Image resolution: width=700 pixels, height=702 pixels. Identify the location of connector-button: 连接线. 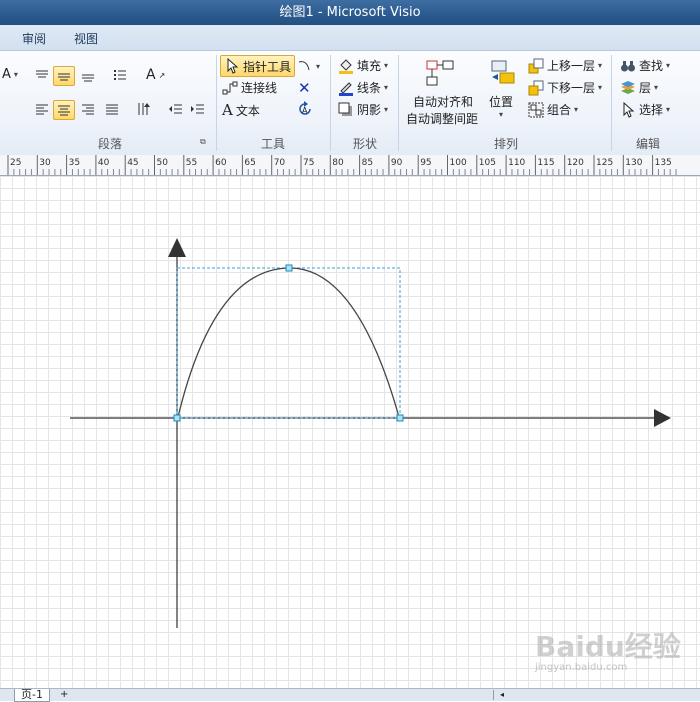
(249, 87).